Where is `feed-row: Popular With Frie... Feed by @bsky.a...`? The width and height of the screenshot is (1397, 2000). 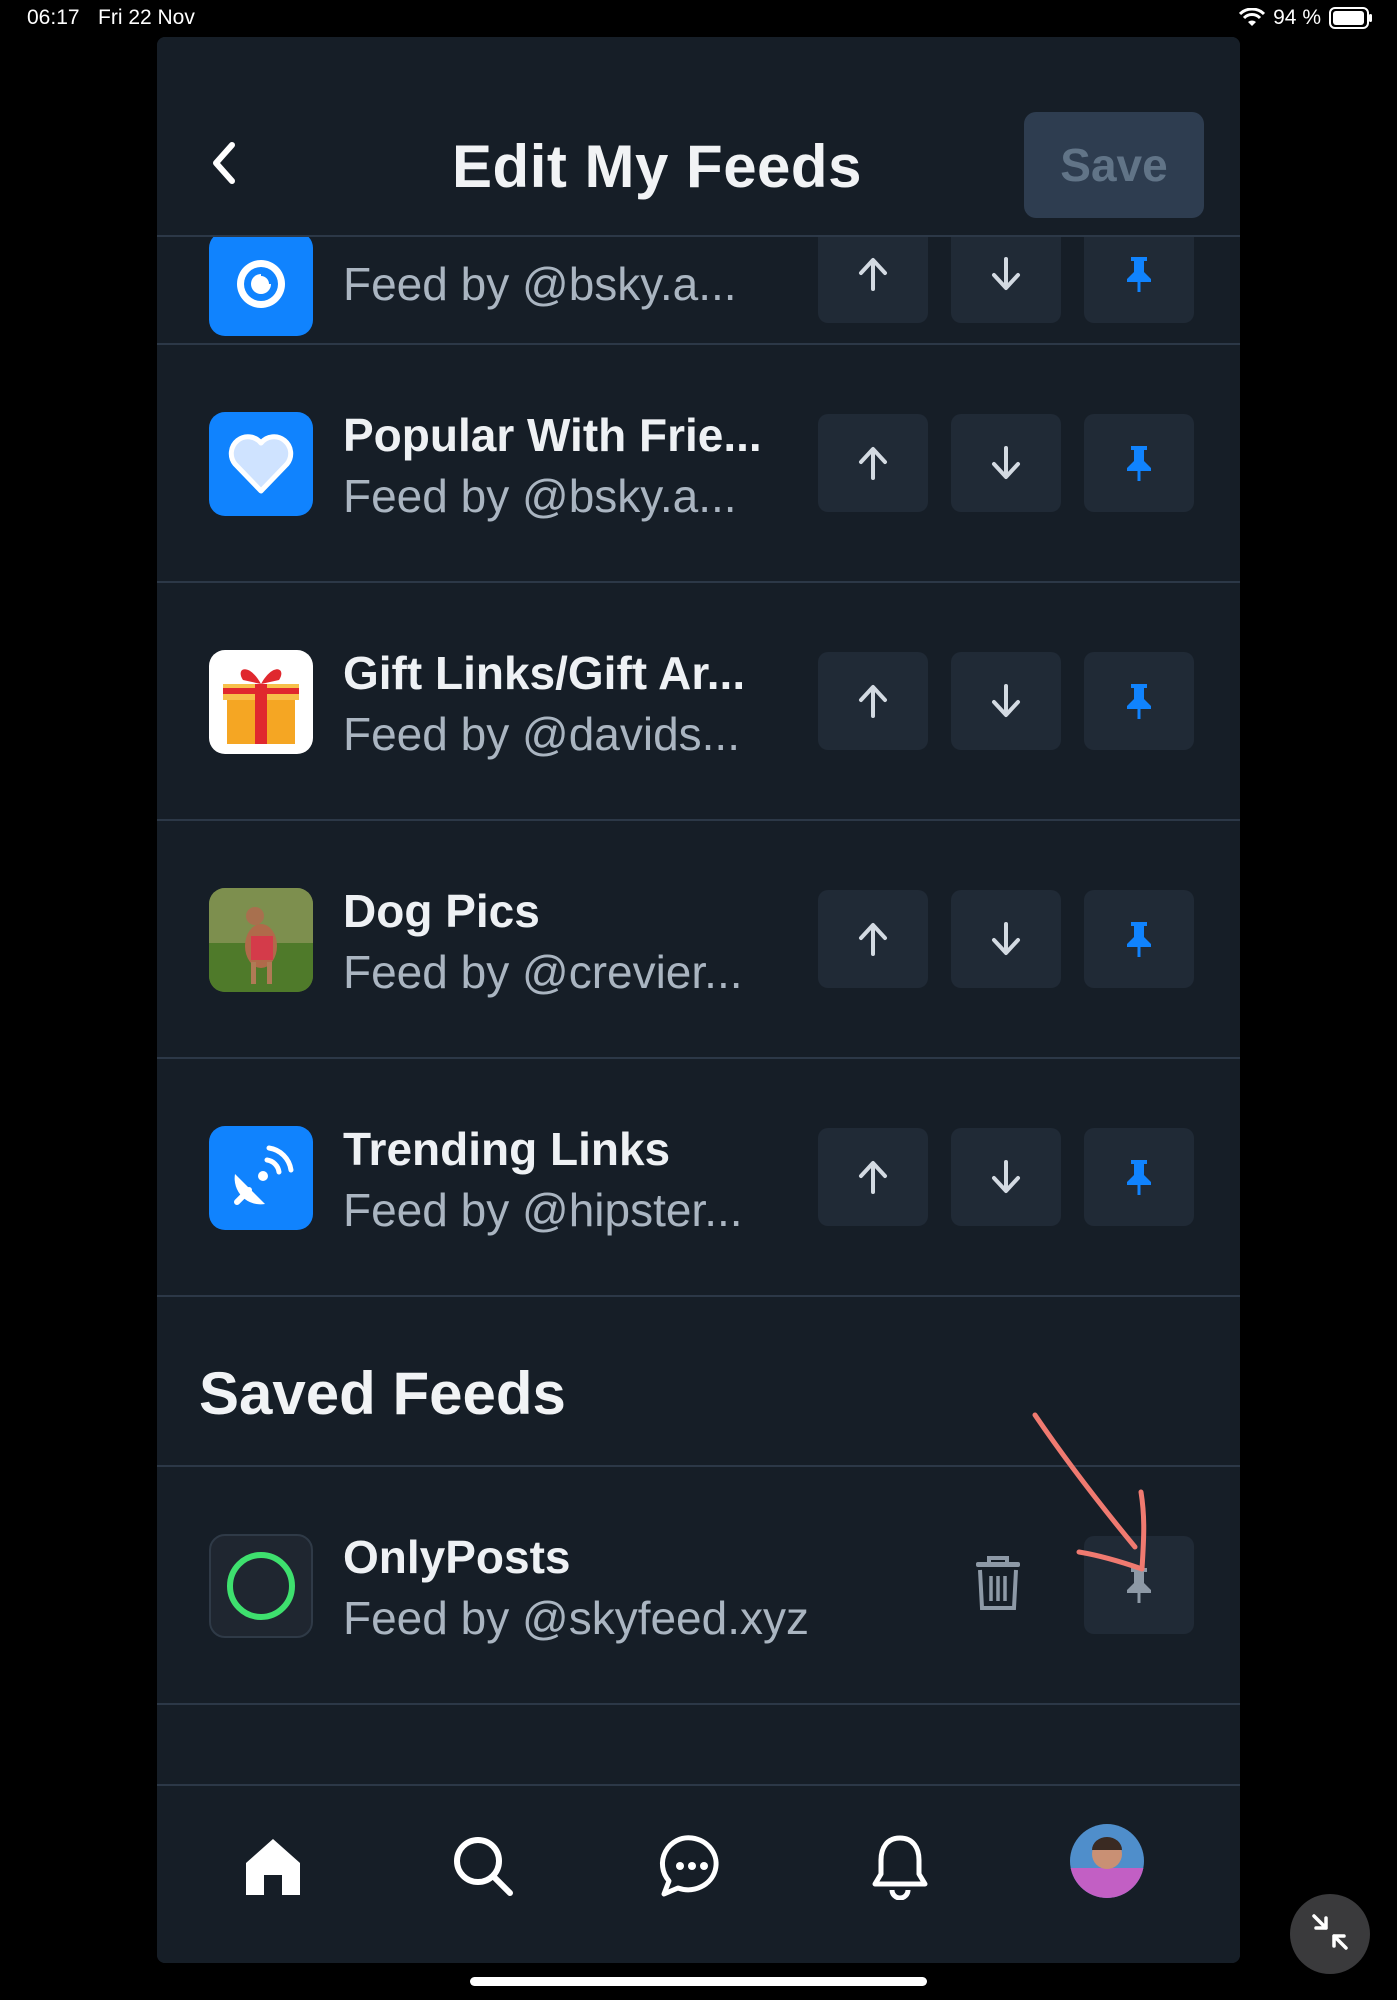
feed-row: Popular With Frie... Feed by @bsky.a... is located at coordinates (698, 464).